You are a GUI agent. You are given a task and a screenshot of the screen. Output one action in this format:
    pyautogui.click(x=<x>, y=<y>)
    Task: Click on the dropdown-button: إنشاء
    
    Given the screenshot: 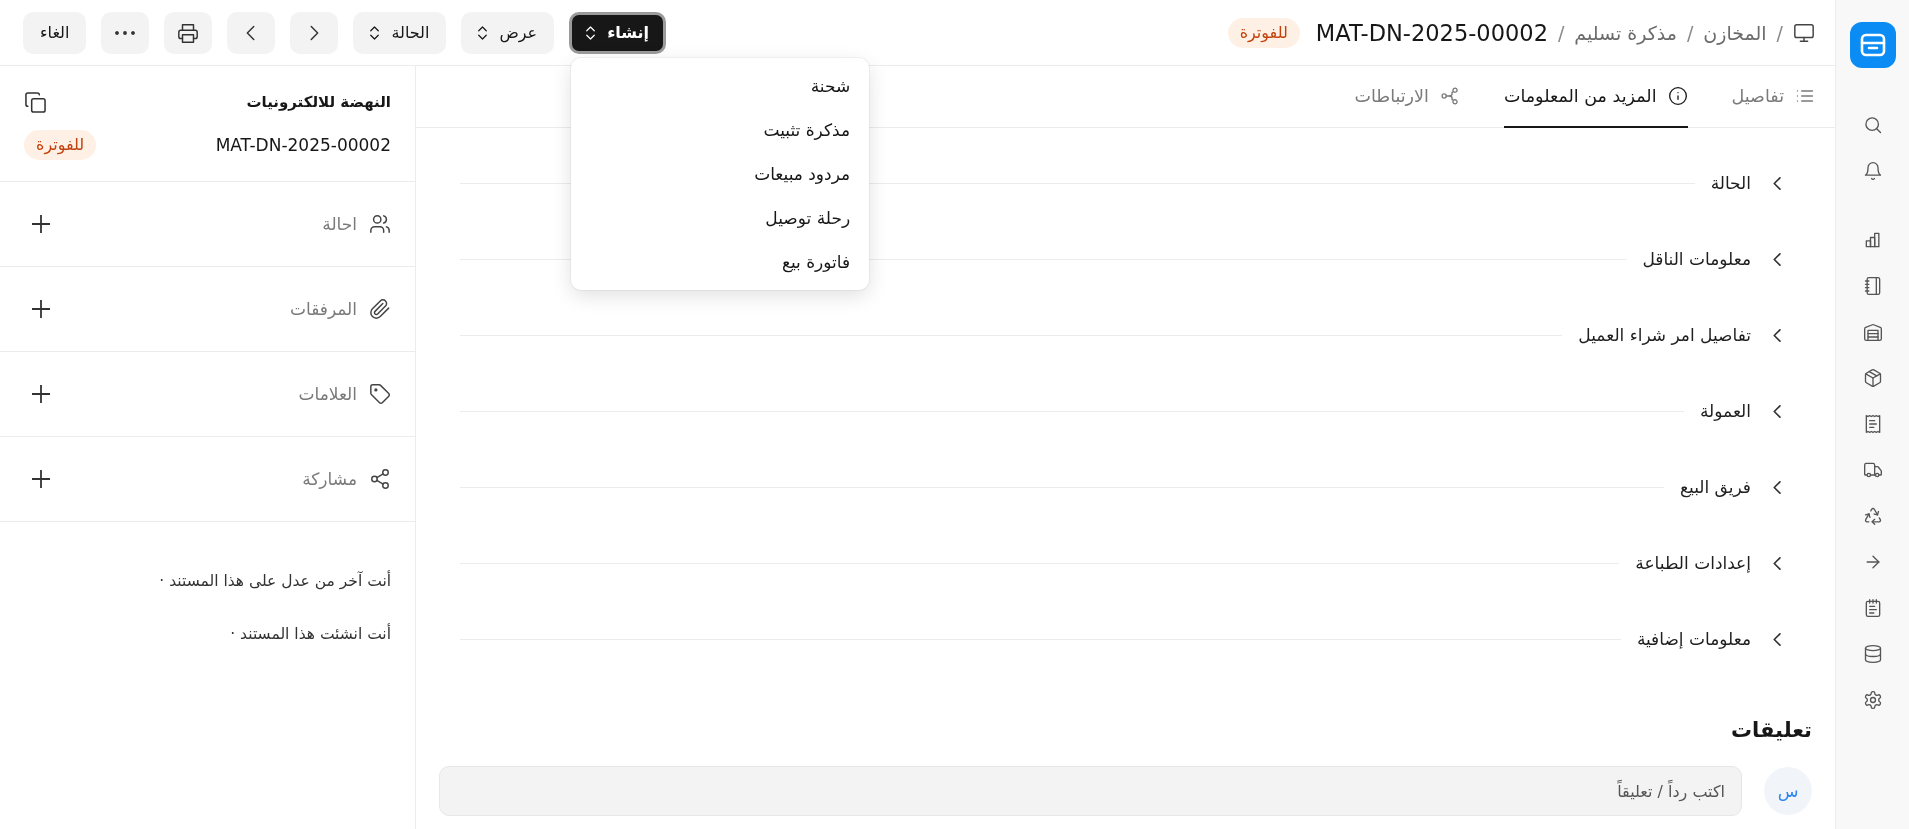 What is the action you would take?
    pyautogui.click(x=618, y=32)
    